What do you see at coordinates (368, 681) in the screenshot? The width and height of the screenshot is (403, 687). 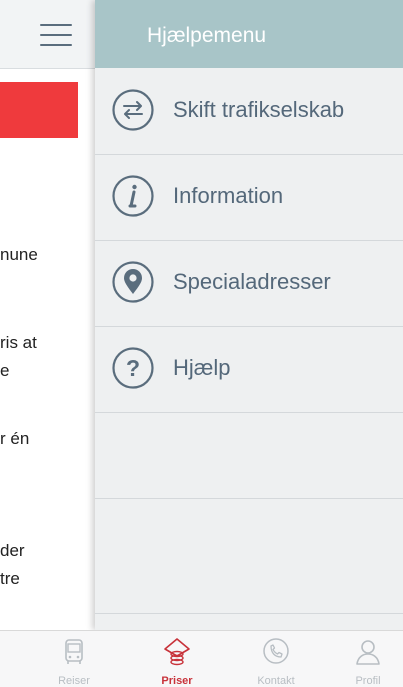 I see `tab-label: Profil` at bounding box center [368, 681].